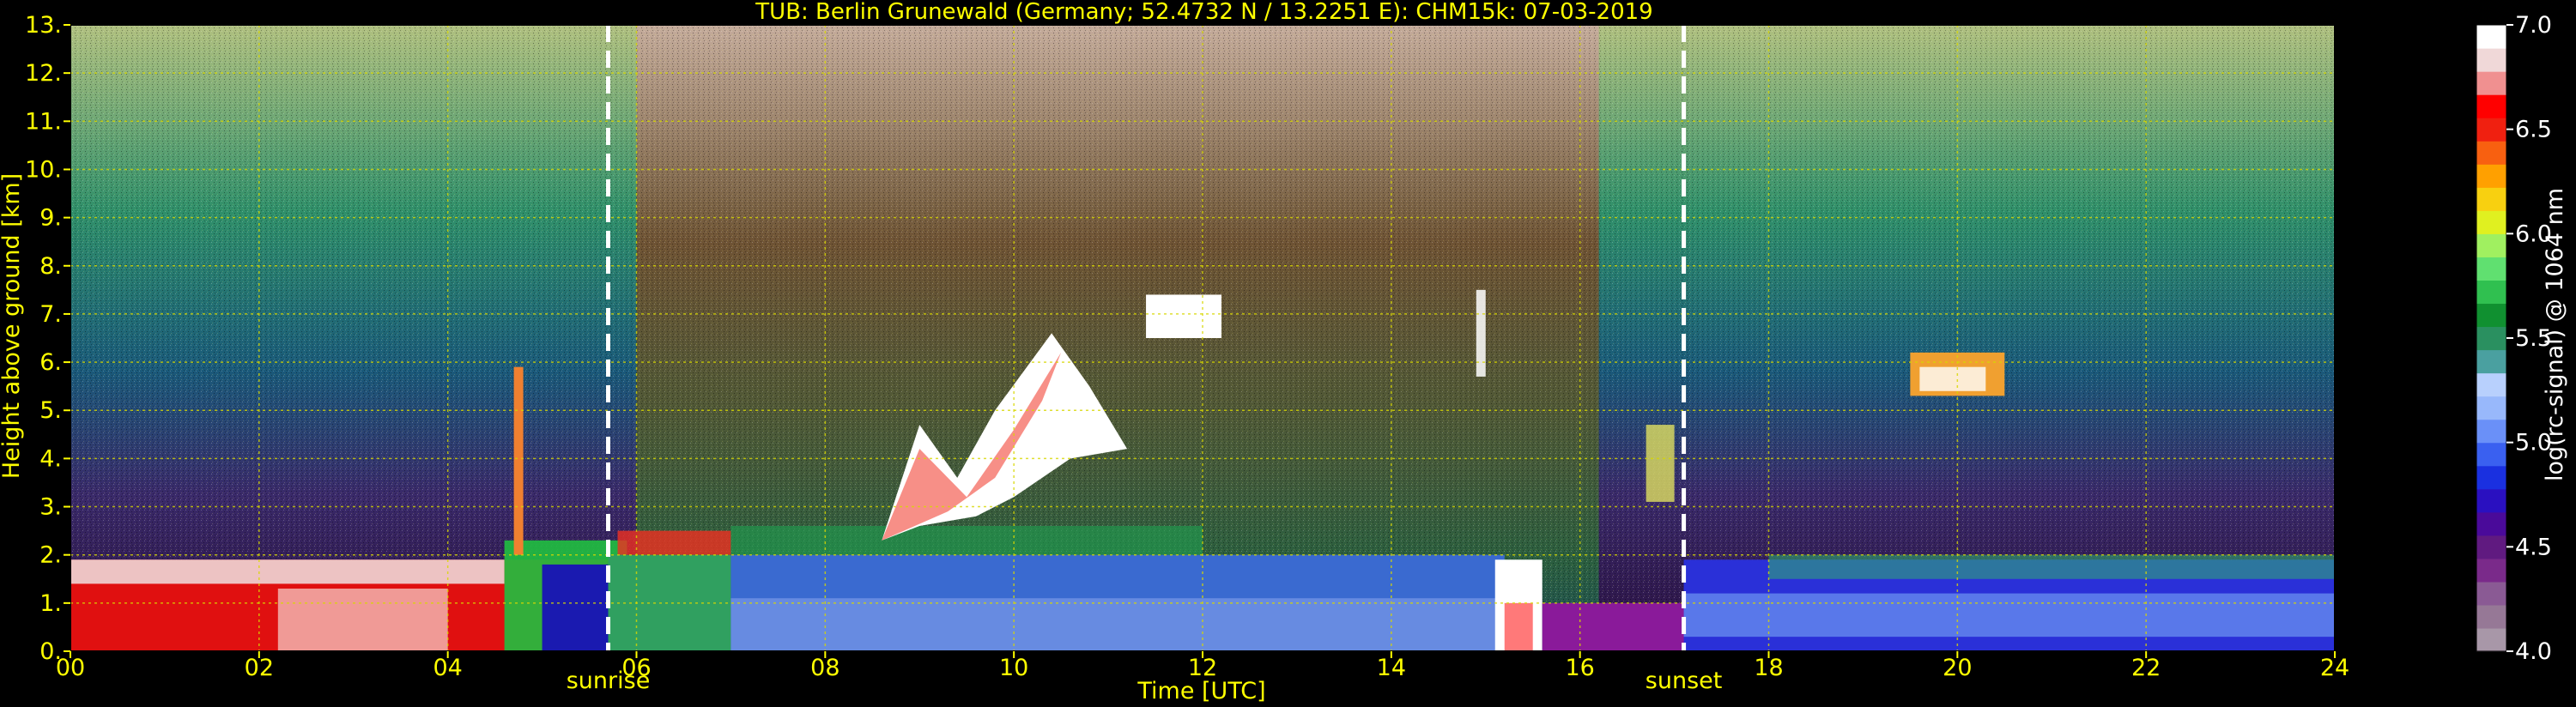 The image size is (2576, 707). Describe the element at coordinates (2533, 547) in the screenshot. I see `colorbar-tick-label: 4.5` at that location.